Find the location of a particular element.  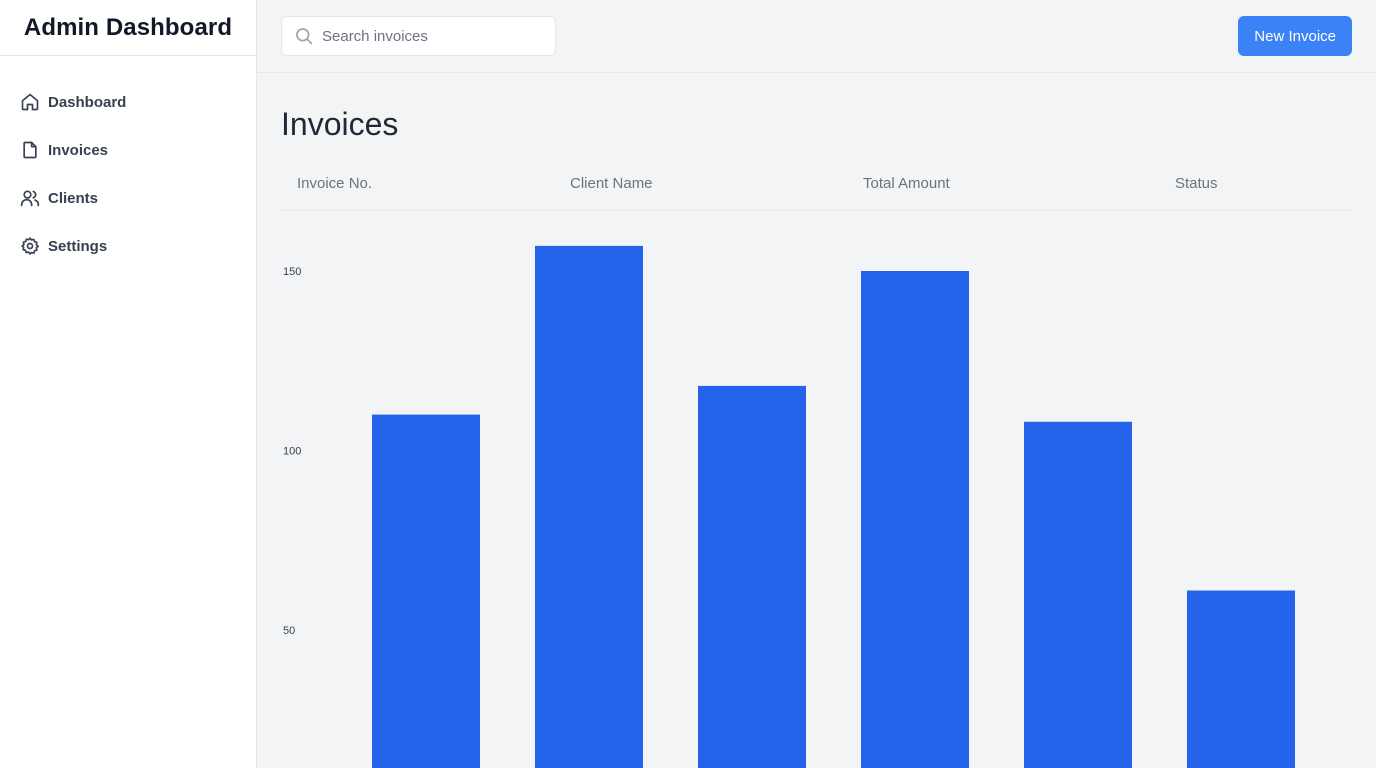

gear-icon is located at coordinates (30, 246).